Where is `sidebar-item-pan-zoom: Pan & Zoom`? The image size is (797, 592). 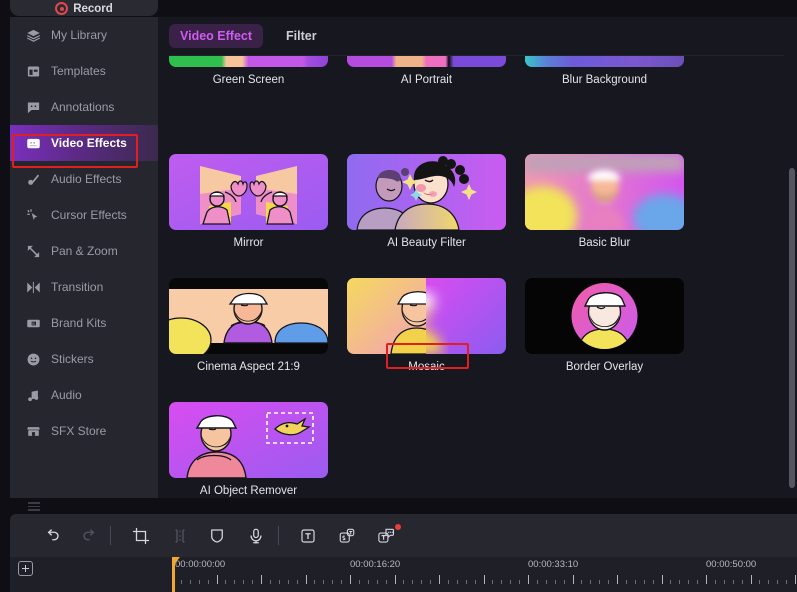 sidebar-item-pan-zoom: Pan & Zoom is located at coordinates (84, 251).